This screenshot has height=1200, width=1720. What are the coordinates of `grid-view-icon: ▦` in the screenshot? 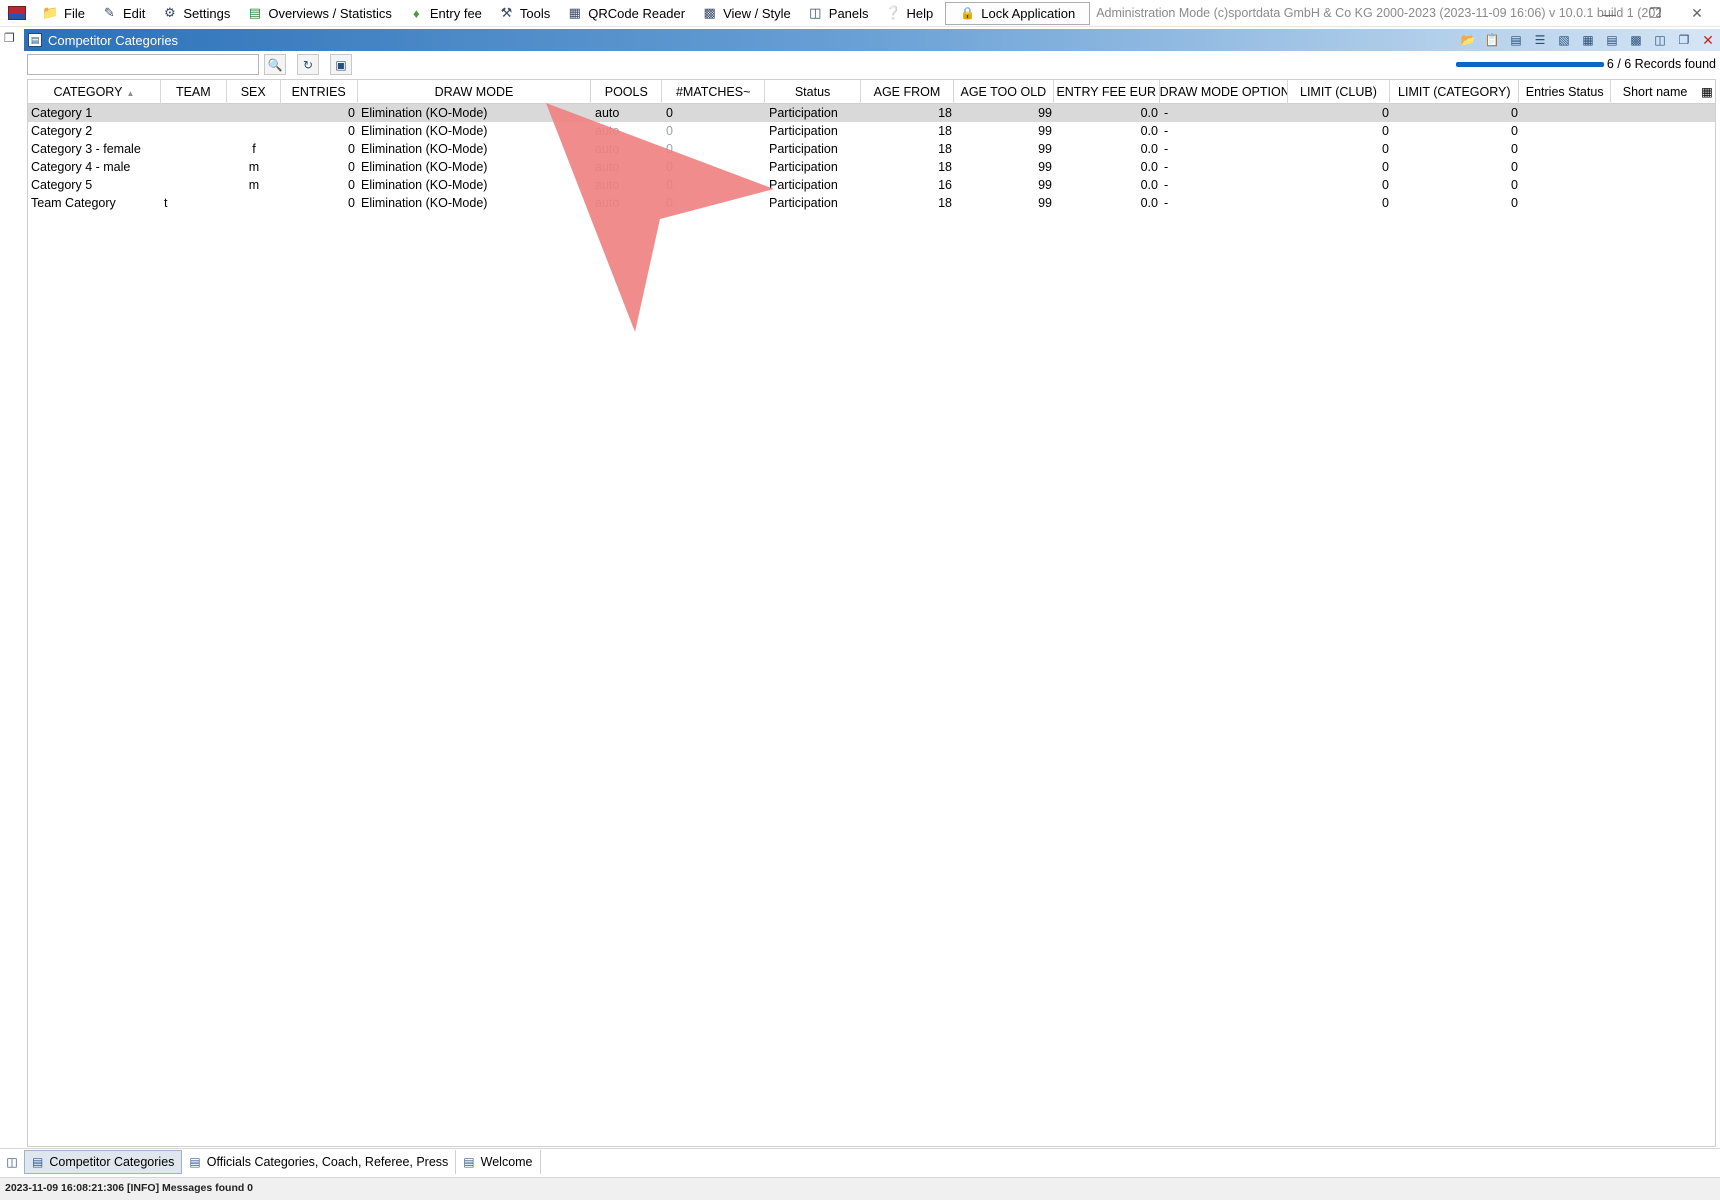 It's located at (1588, 40).